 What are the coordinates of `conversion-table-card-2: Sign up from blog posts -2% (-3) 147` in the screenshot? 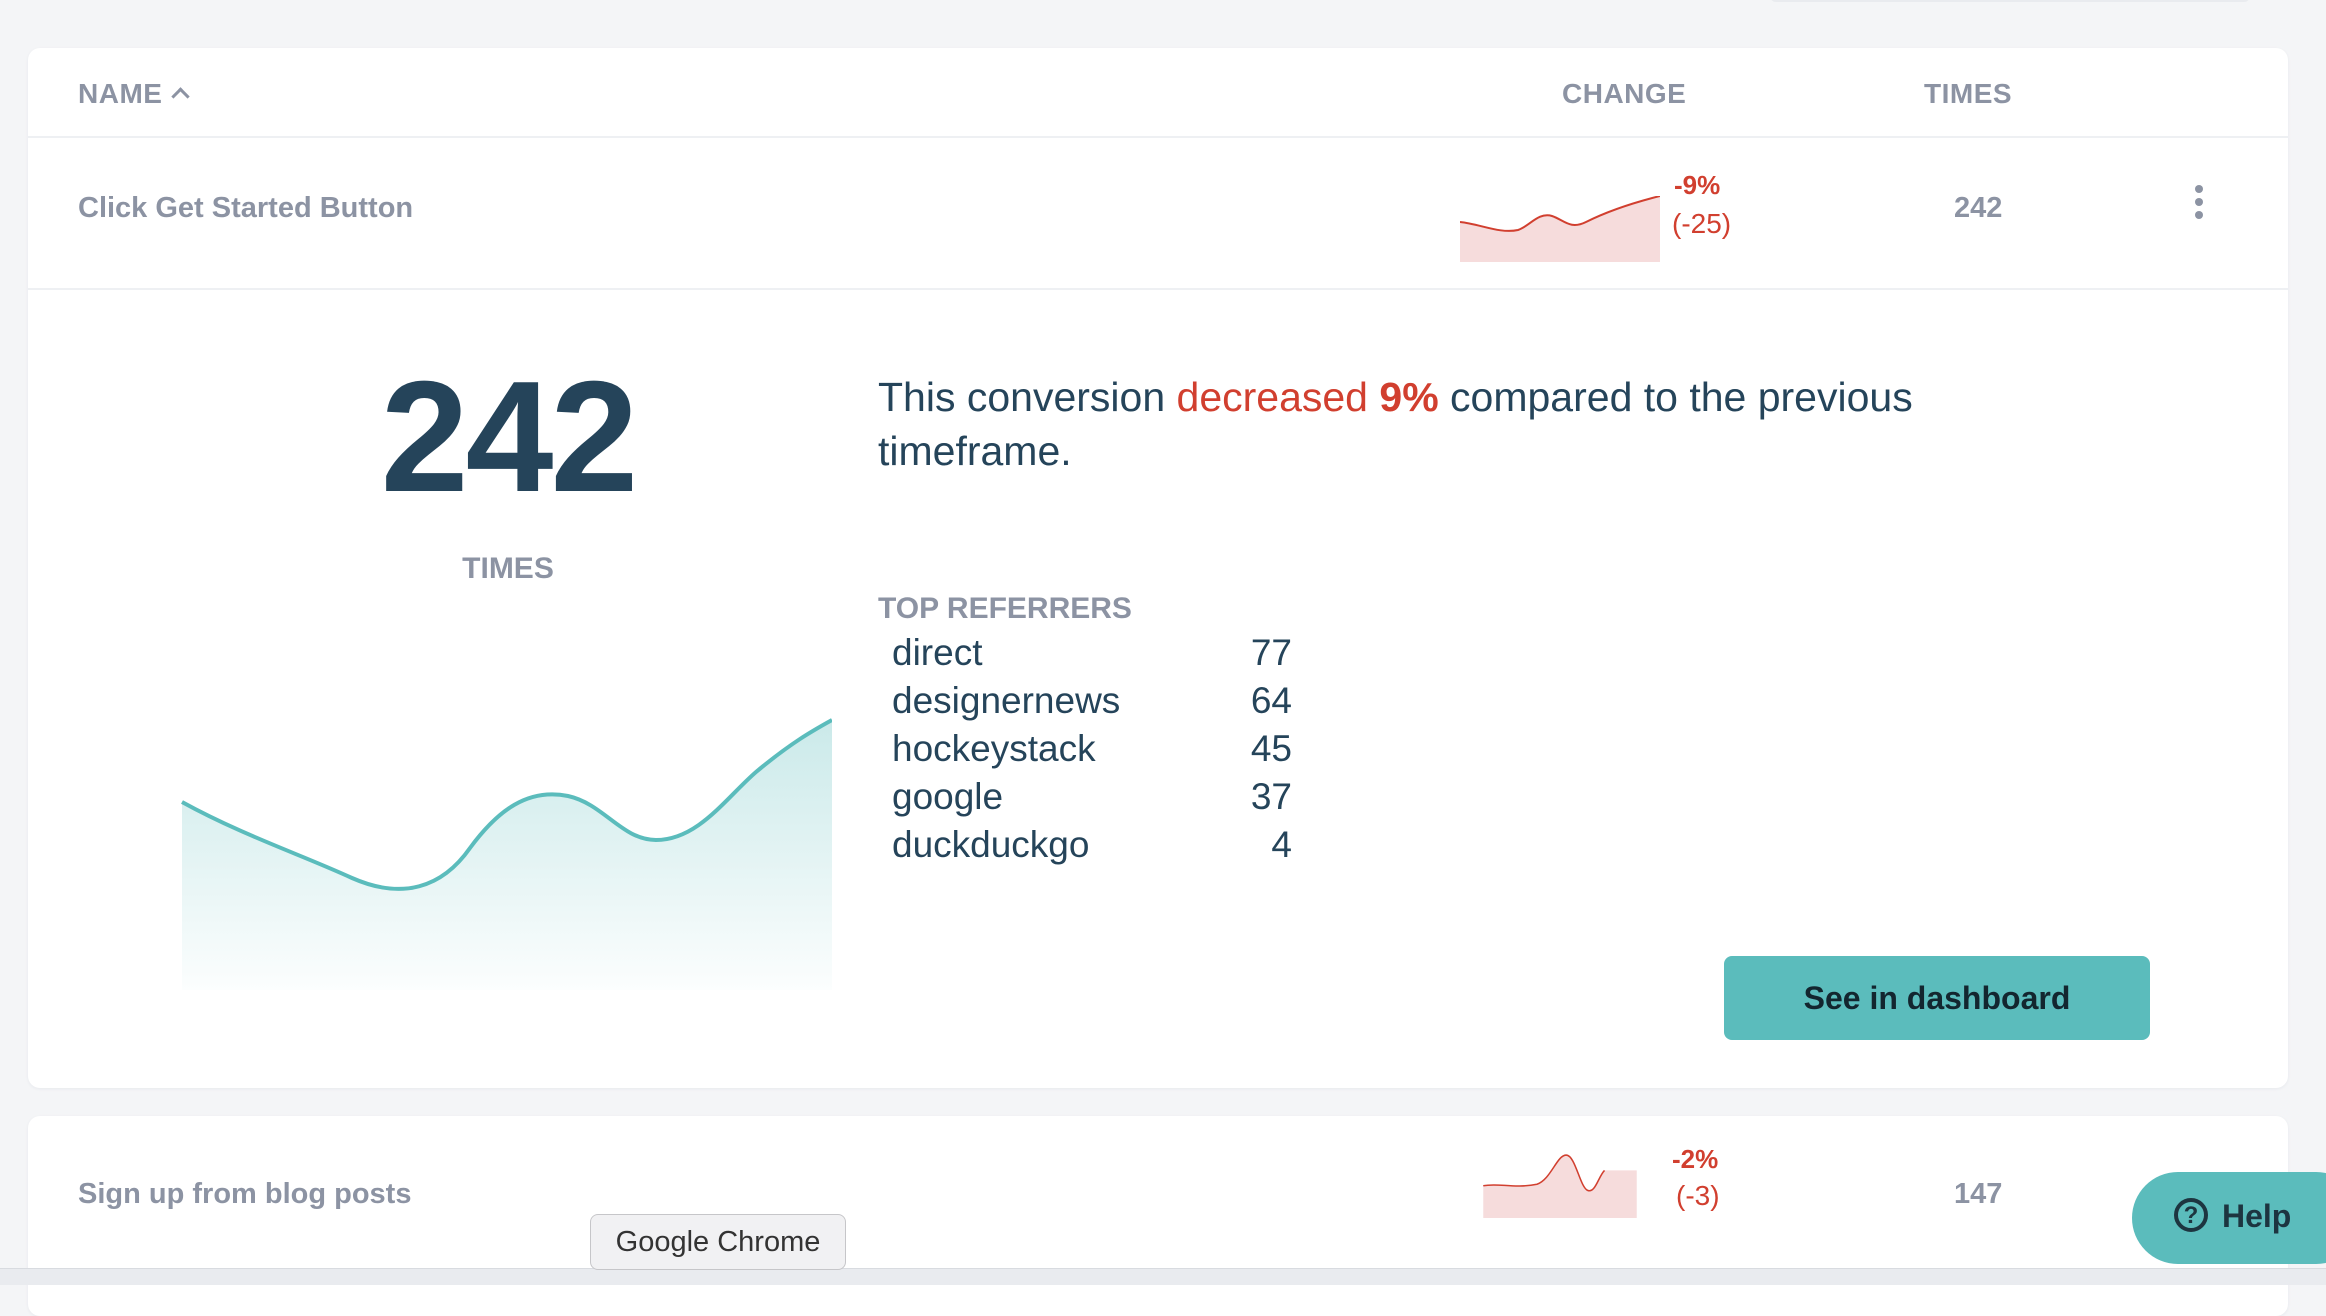 It's located at (1158, 1216).